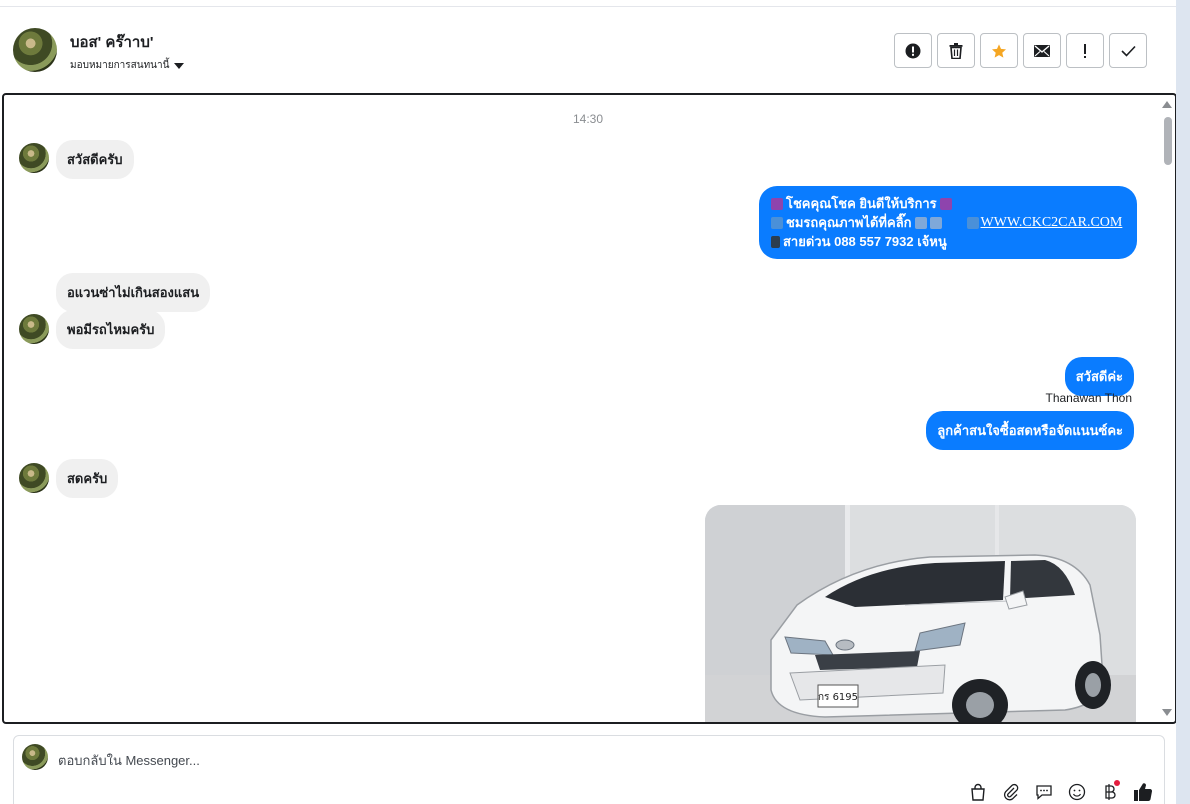 This screenshot has height=804, width=1190. I want to click on website-link-text: WWW.CKC2CAR.COM, so click(1051, 222).